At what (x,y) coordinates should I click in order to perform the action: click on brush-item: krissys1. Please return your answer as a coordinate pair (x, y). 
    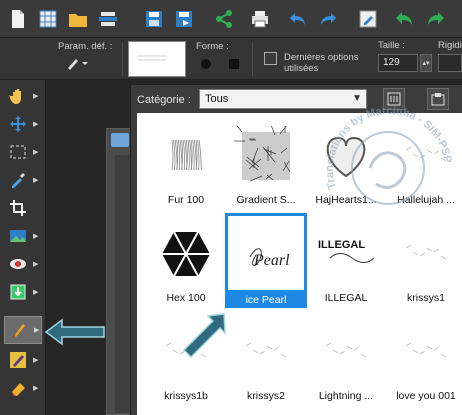
    Looking at the image, I should click on (422, 261).